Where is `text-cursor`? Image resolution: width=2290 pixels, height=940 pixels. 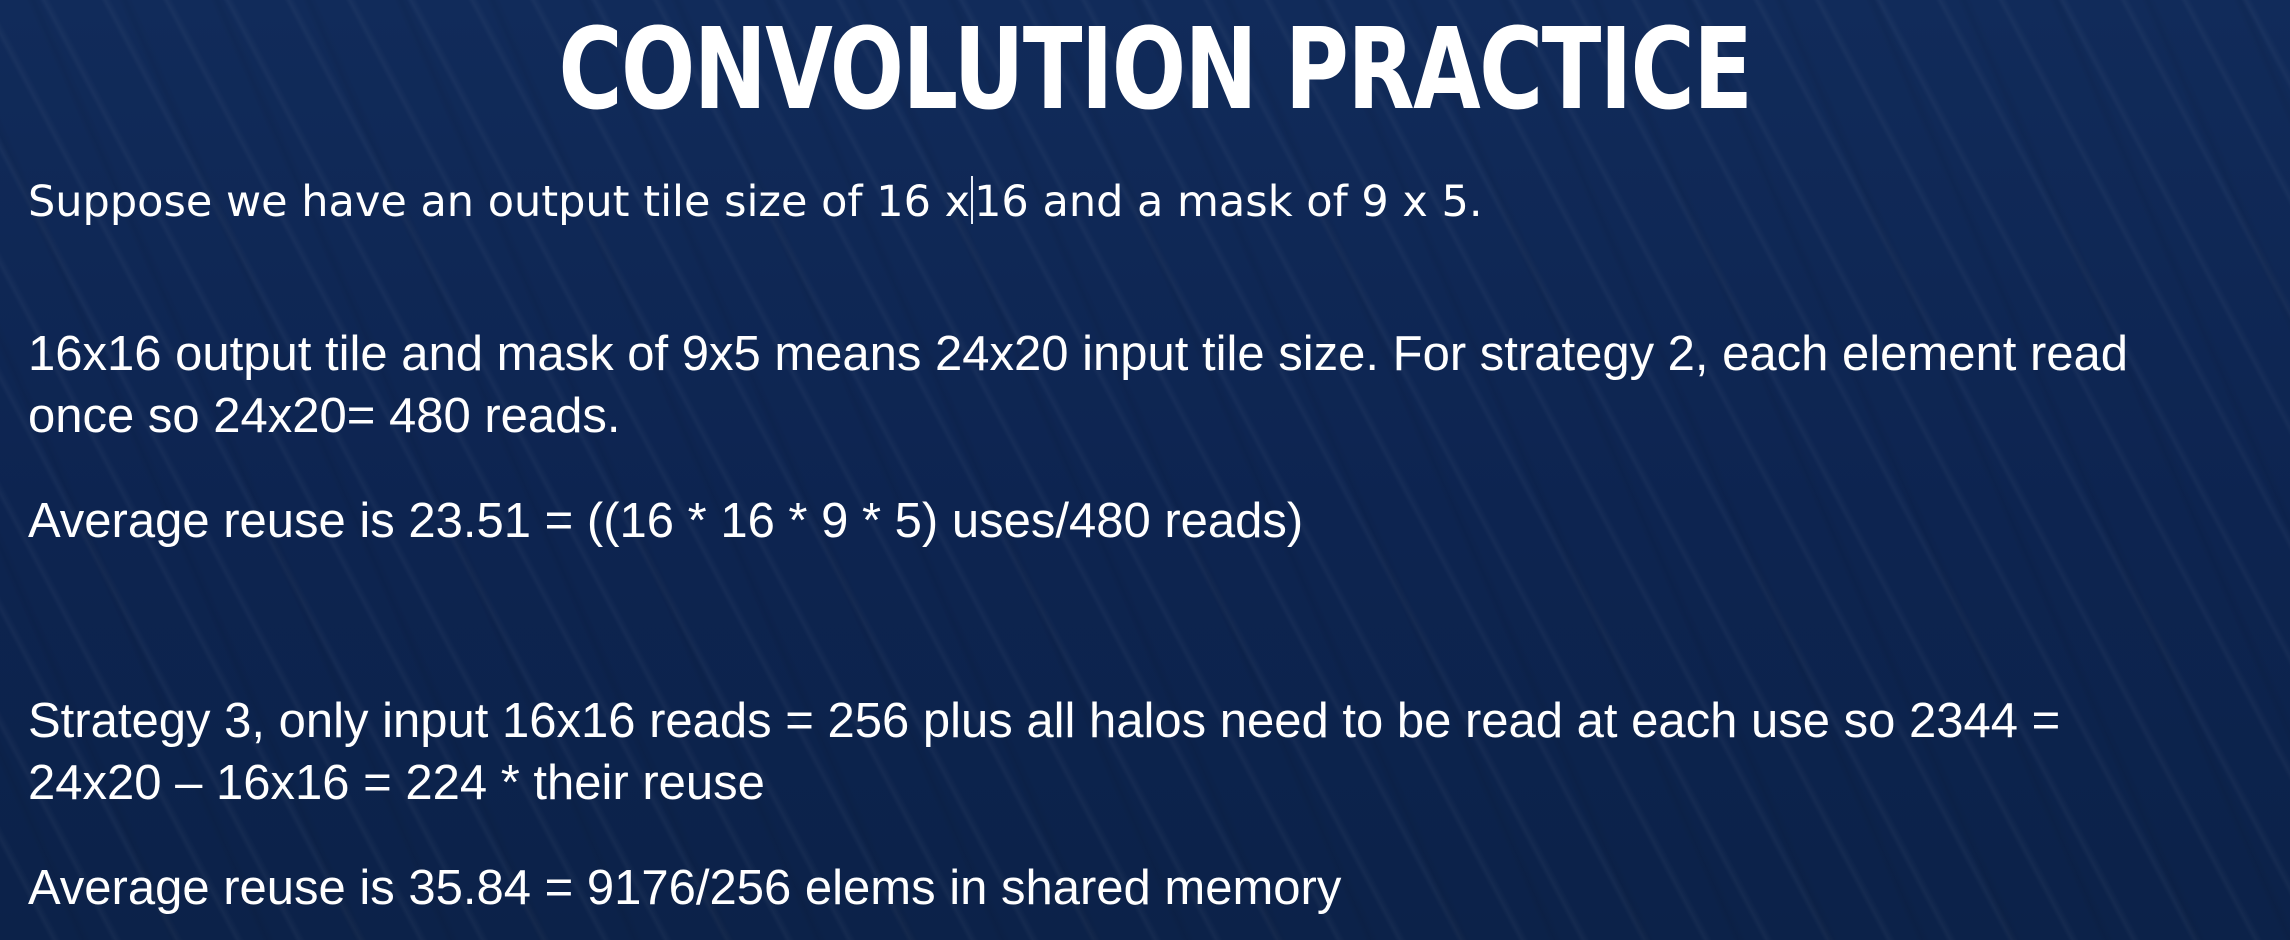 text-cursor is located at coordinates (972, 200).